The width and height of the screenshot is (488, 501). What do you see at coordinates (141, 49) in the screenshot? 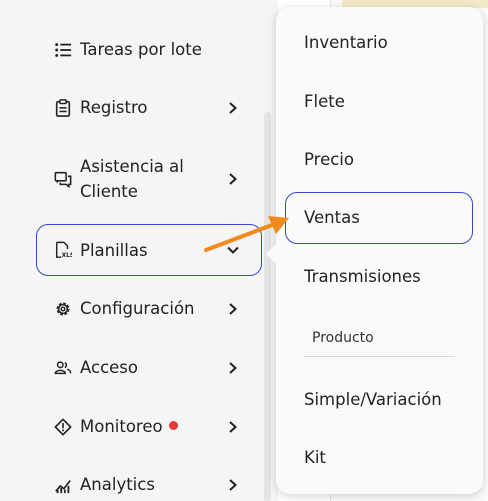
I see `sidebar-item-label: Tareas por lote` at bounding box center [141, 49].